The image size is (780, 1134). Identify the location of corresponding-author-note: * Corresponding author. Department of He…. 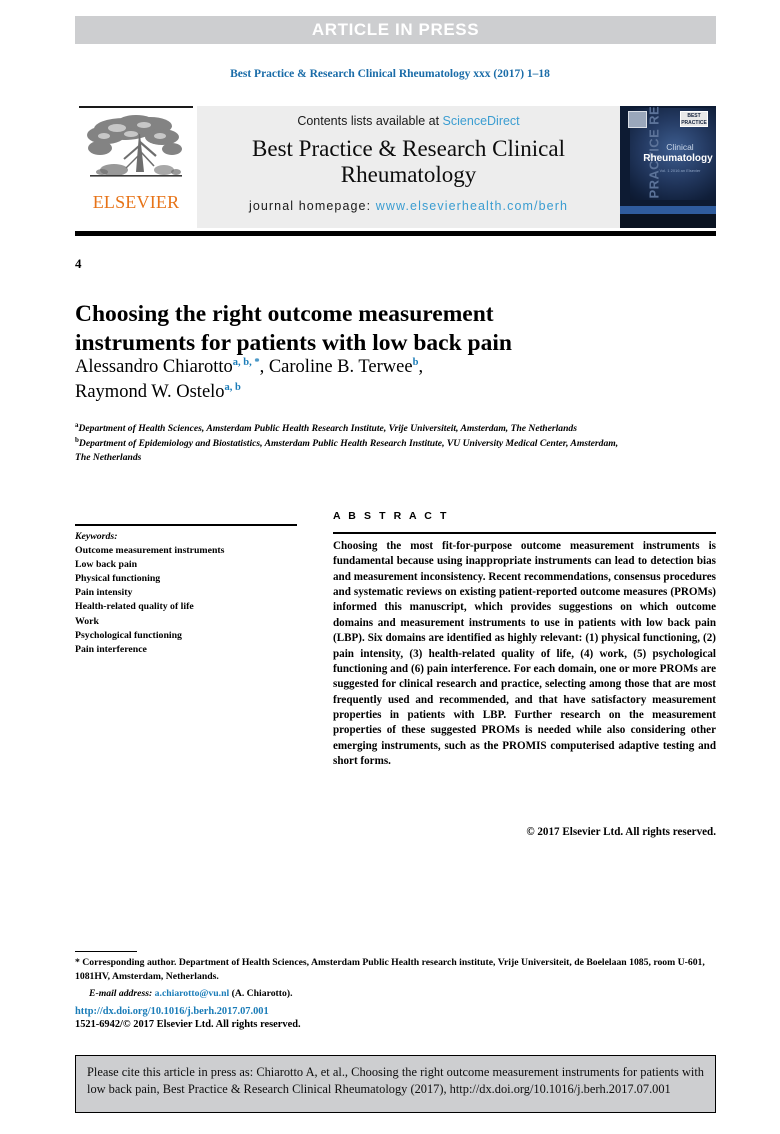
(390, 970).